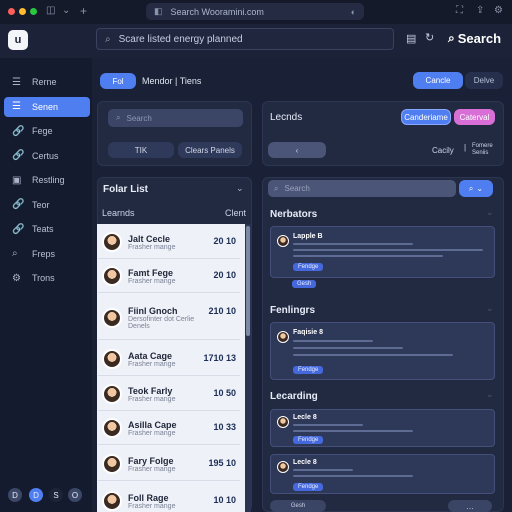 This screenshot has height=512, width=512. I want to click on list-item: Fary Folge Frasher mange 195 10, so click(169, 464).